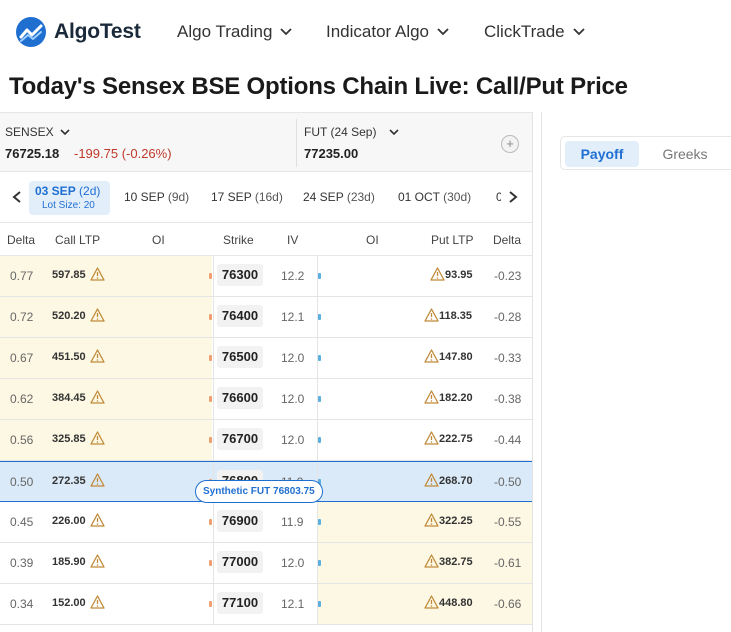 The height and width of the screenshot is (632, 731). I want to click on expiry-active-date: 03 SEP, so click(55, 191).